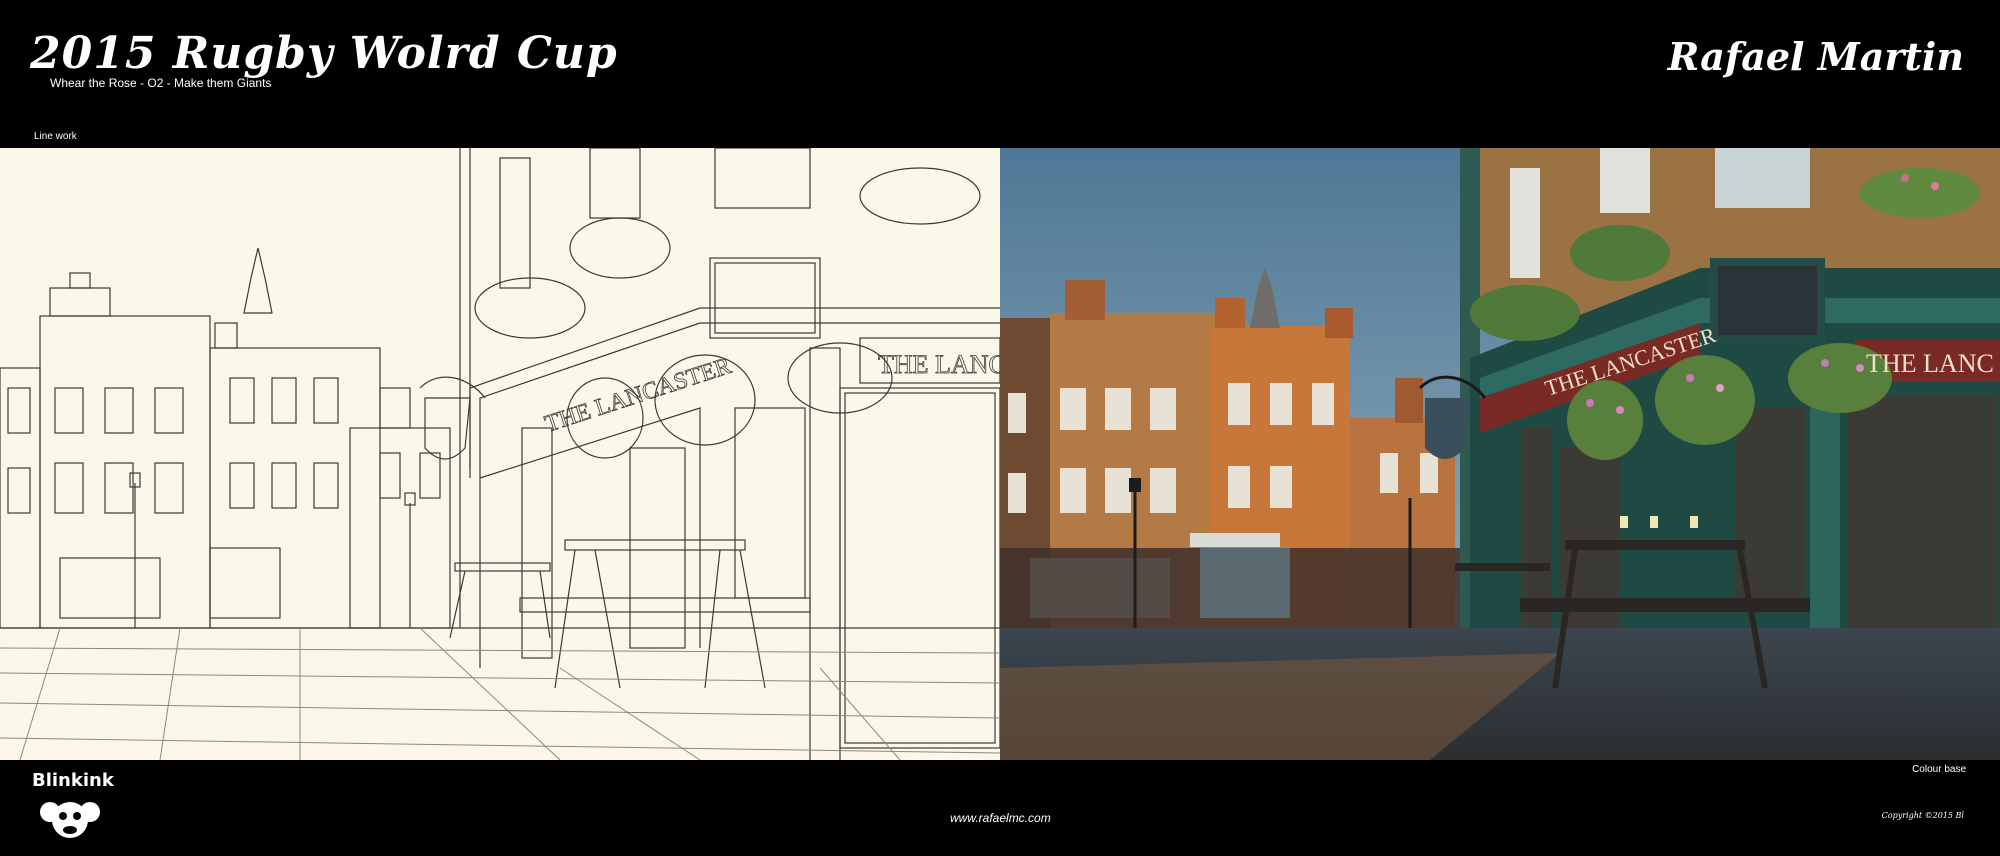  What do you see at coordinates (73, 780) in the screenshot?
I see `logo-text: Blinkink` at bounding box center [73, 780].